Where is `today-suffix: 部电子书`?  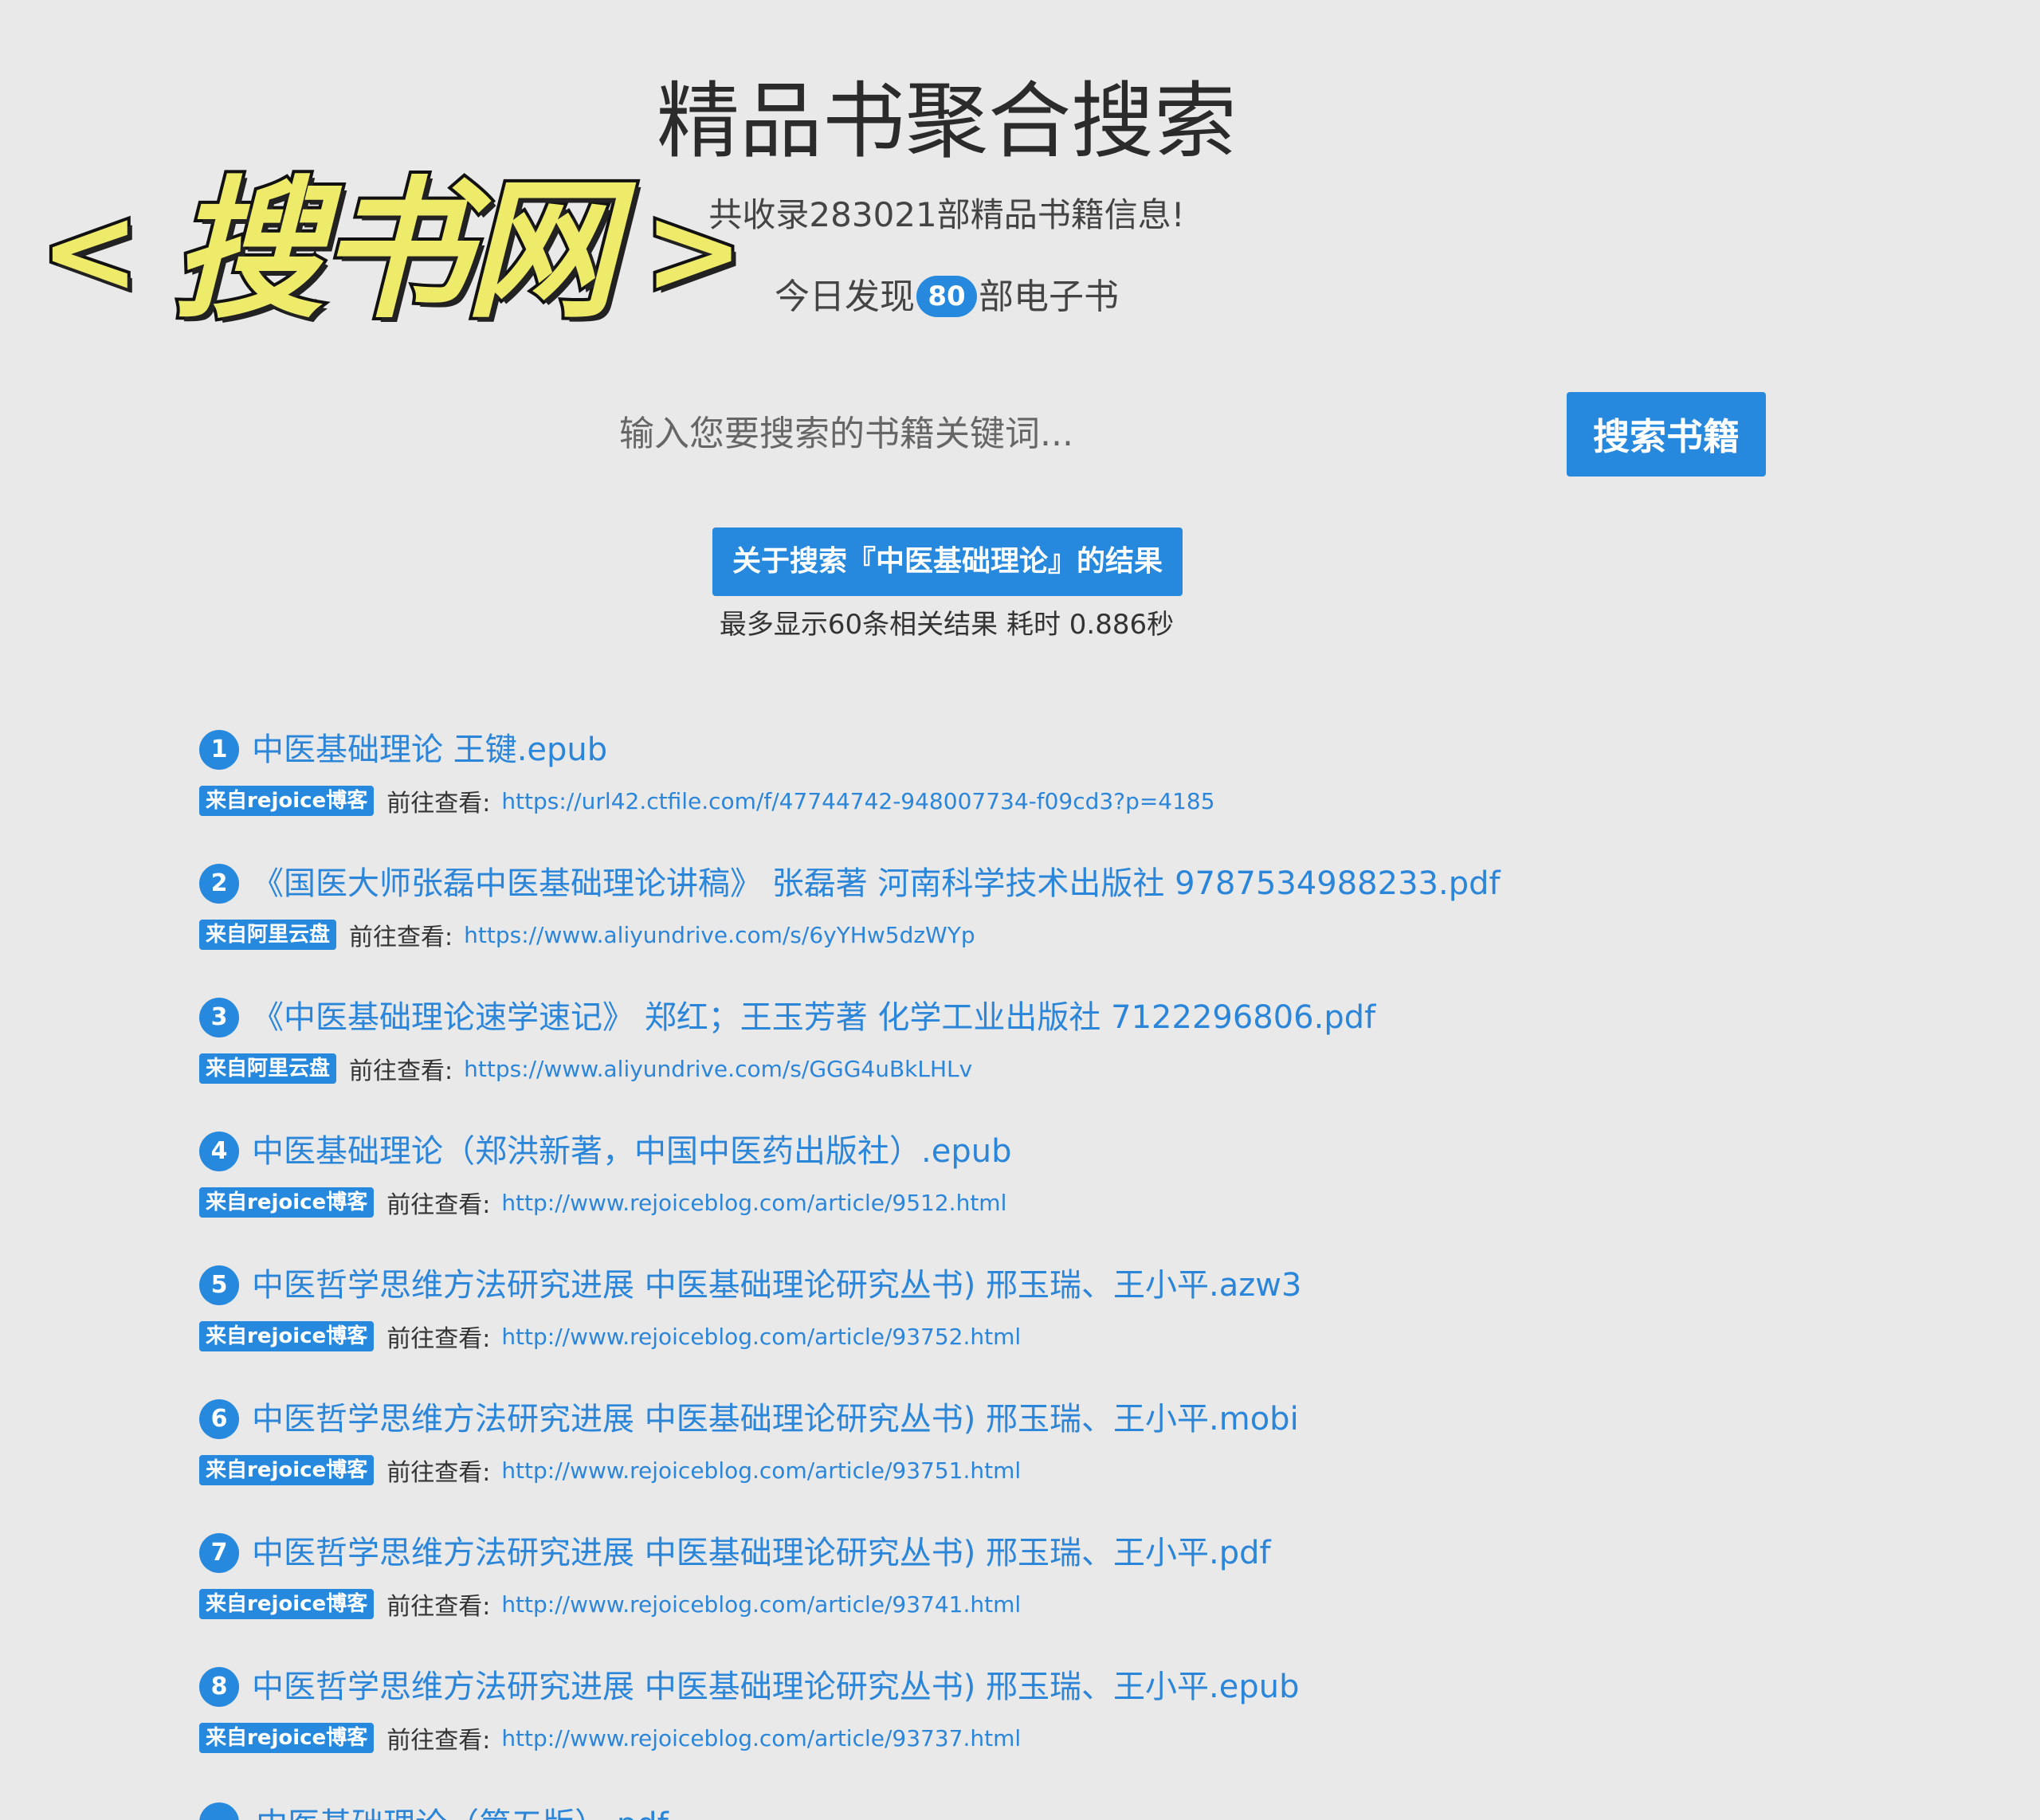
today-suffix: 部电子书 is located at coordinates (1049, 297).